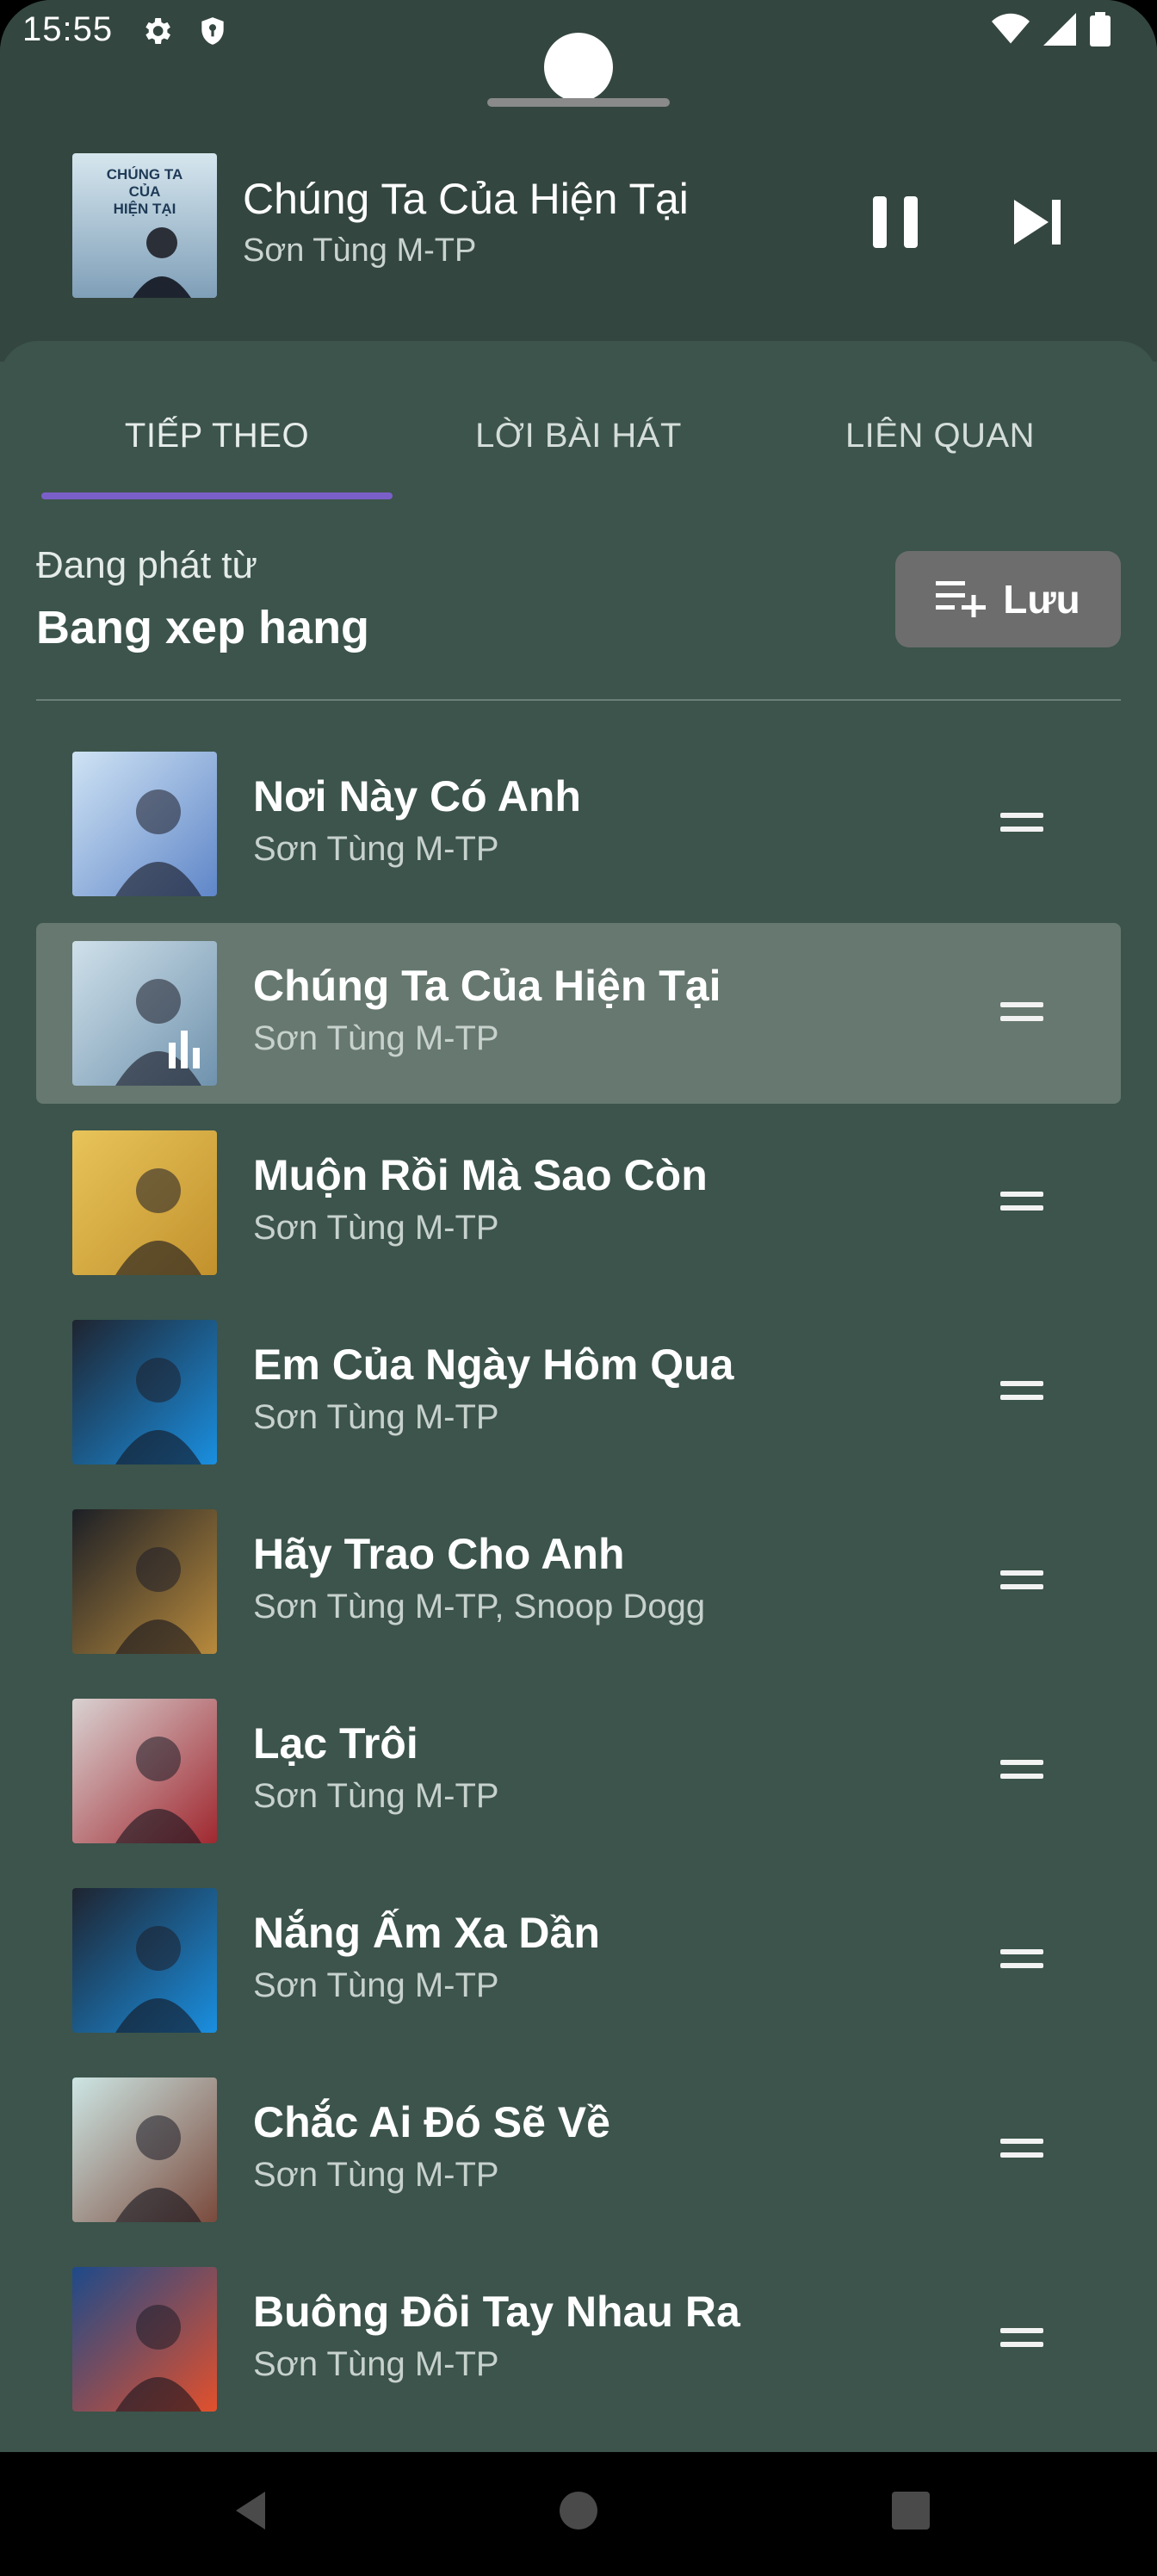 The width and height of the screenshot is (1157, 2576). I want to click on tab-up-next: TIẾP THEO, so click(217, 436).